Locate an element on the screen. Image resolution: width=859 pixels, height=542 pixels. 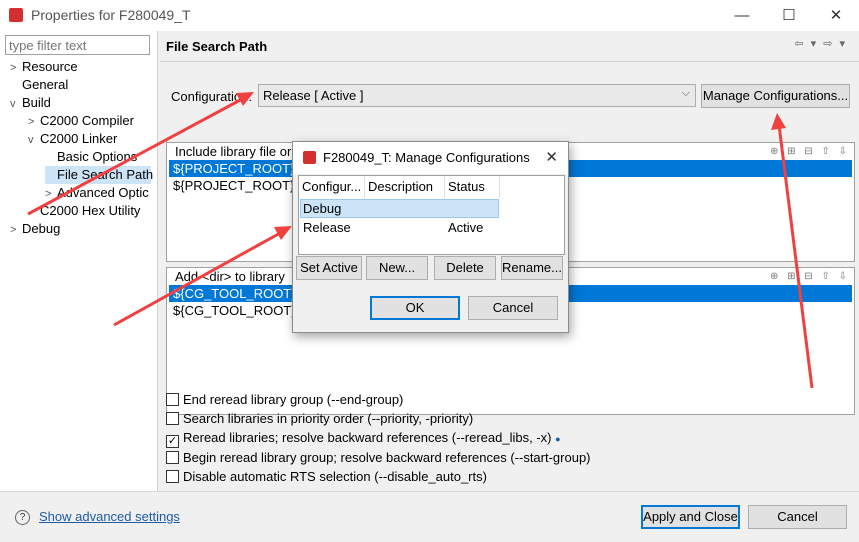
tree-item-resource: > Resource is located at coordinates (44, 67).